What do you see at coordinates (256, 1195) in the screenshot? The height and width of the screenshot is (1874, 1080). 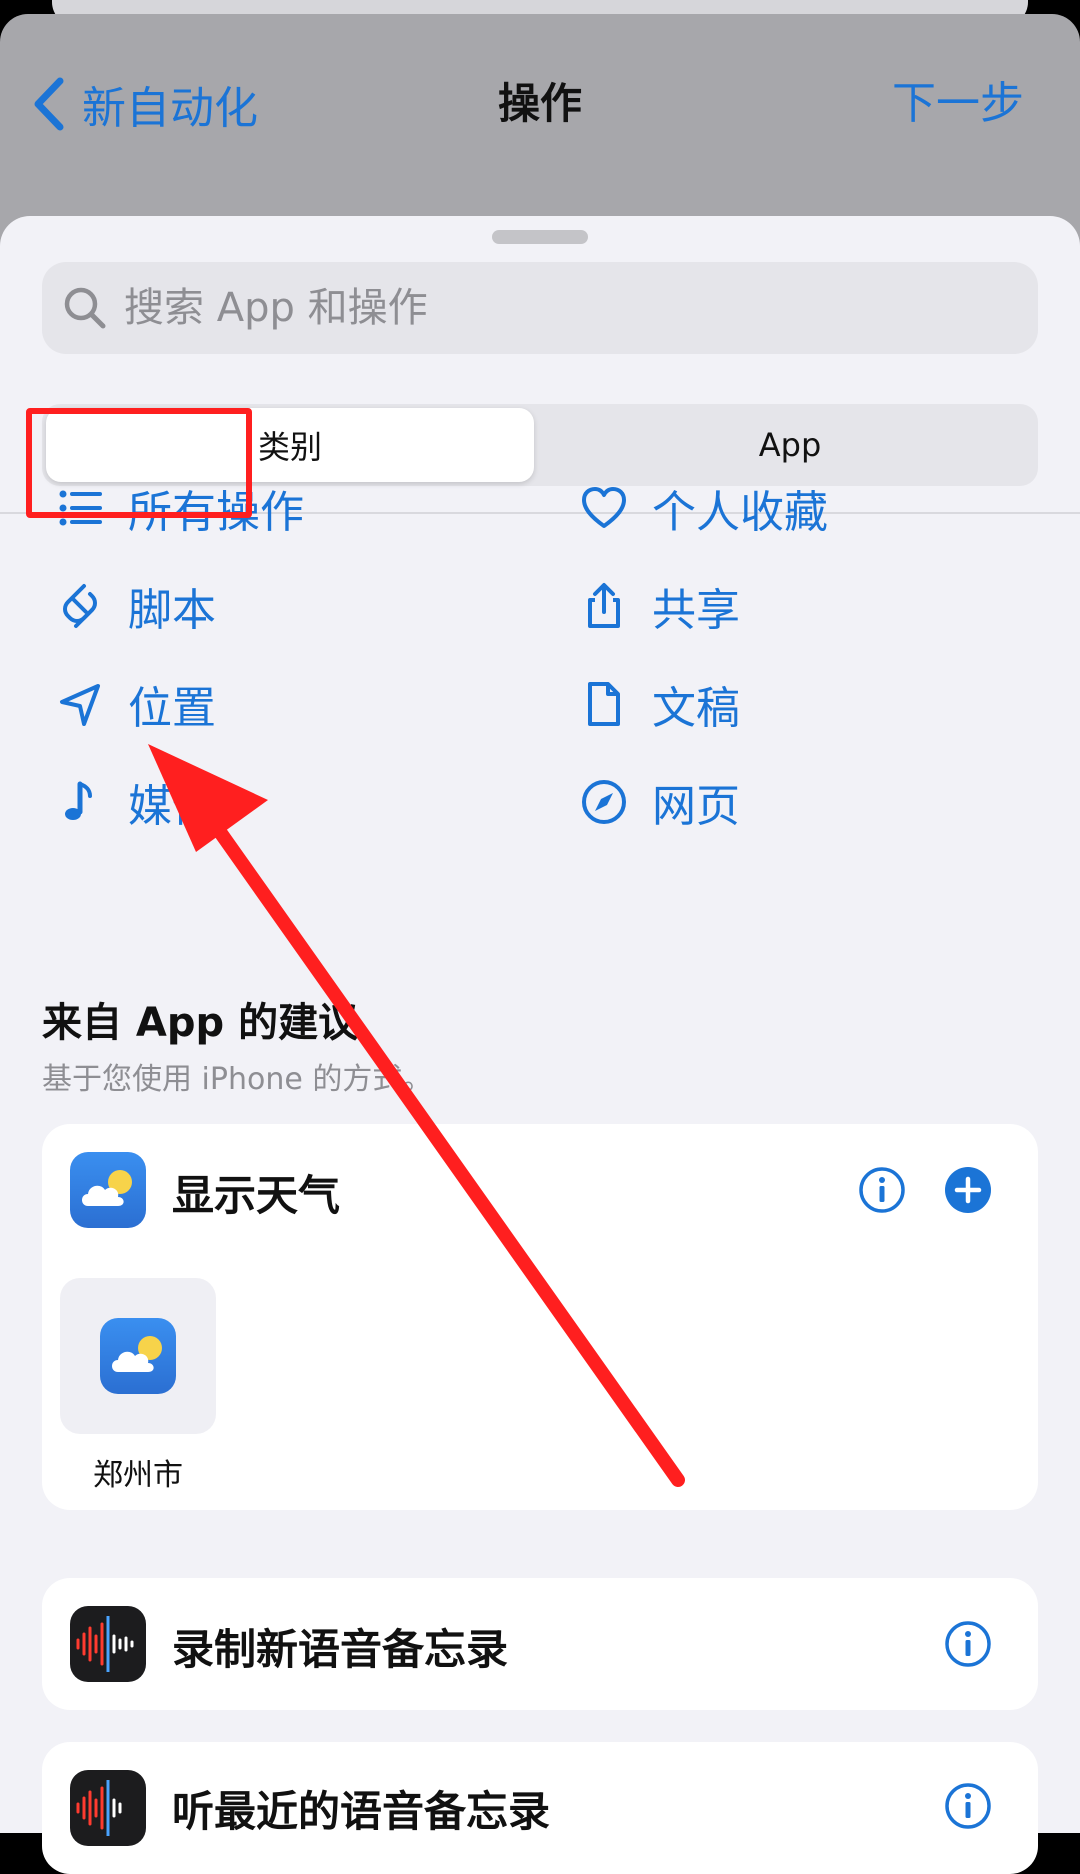 I see `suggestion-title: 显示天气` at bounding box center [256, 1195].